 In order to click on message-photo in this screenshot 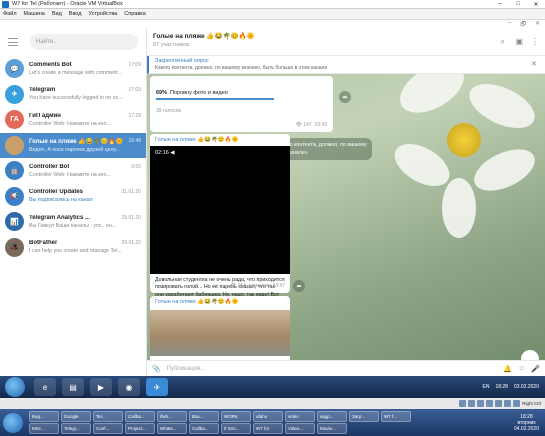, I will do `click(220, 333)`.